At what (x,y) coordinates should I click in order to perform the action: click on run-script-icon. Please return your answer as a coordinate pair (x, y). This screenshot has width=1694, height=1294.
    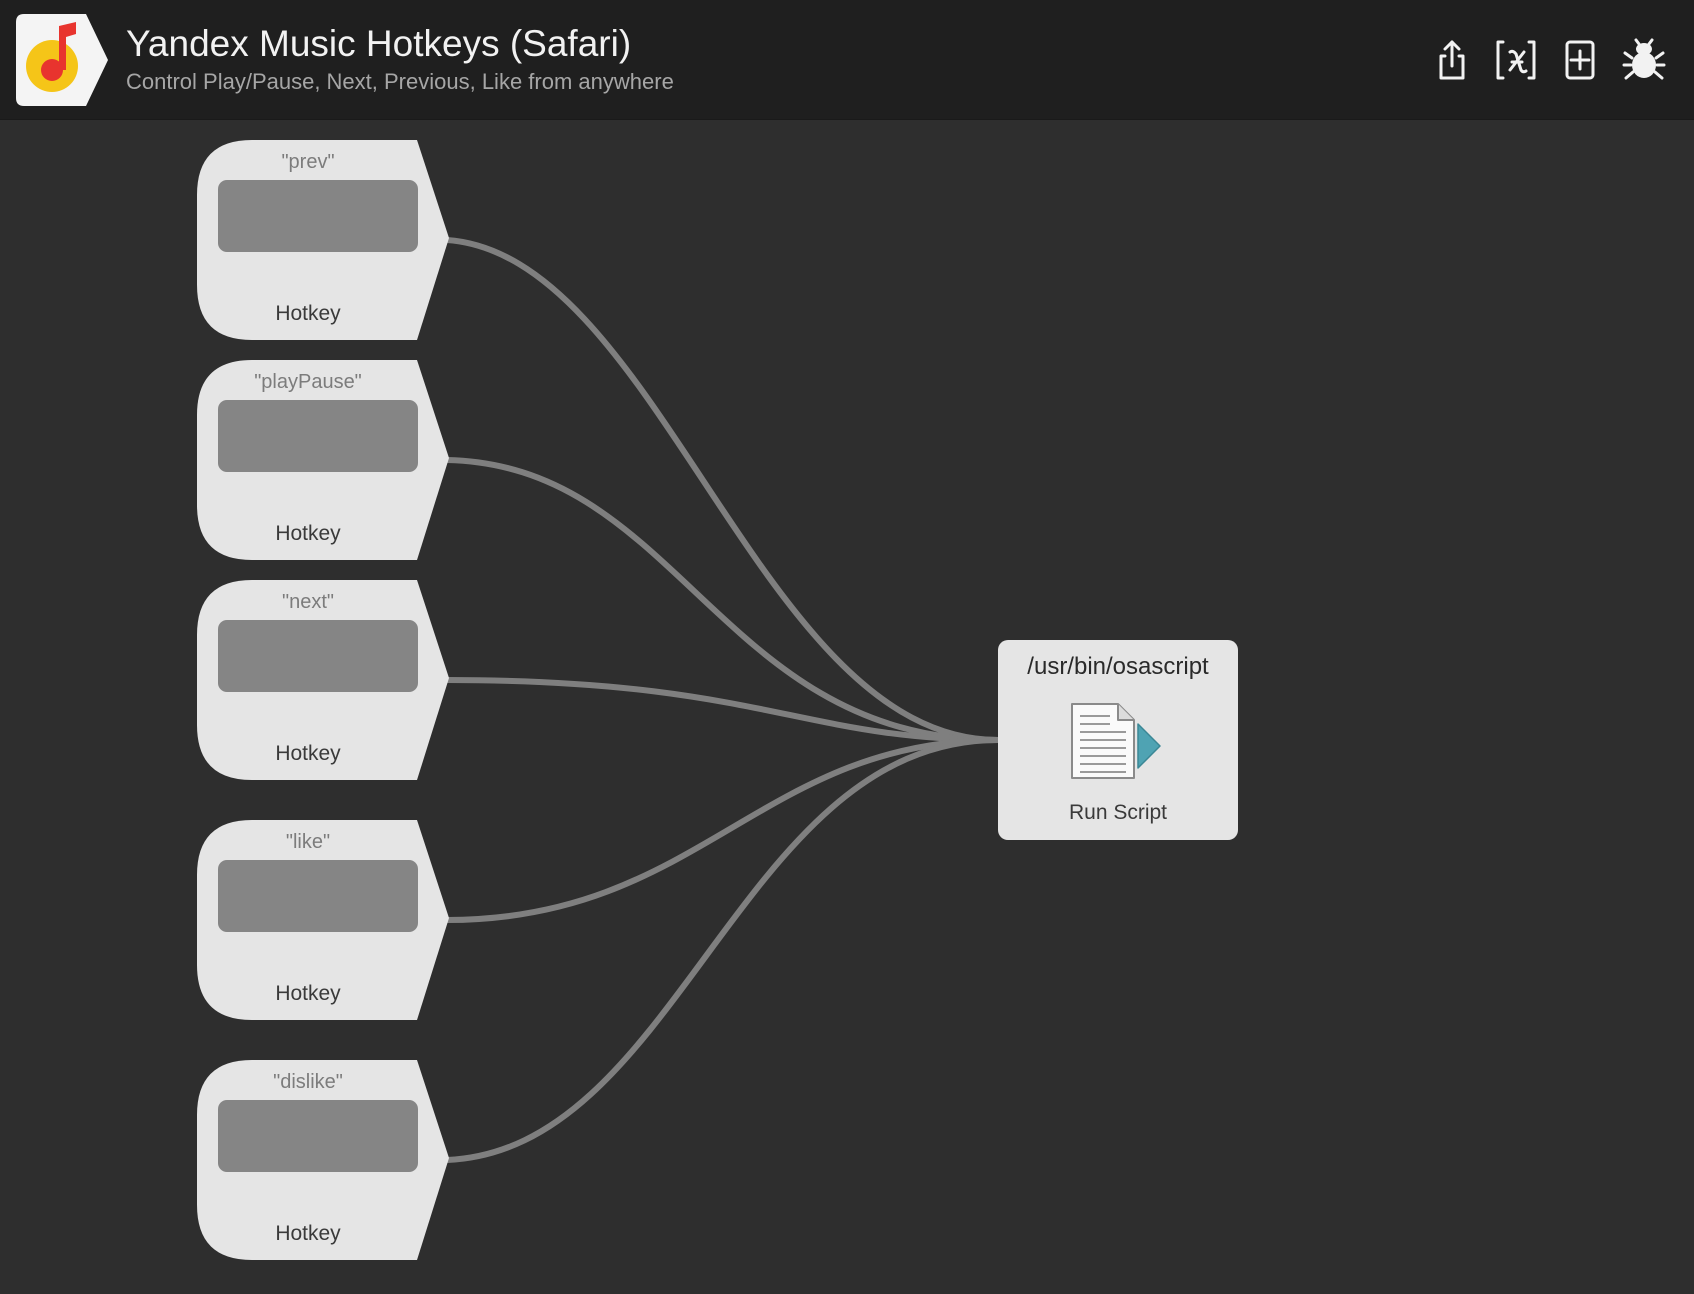
    Looking at the image, I should click on (1116, 741).